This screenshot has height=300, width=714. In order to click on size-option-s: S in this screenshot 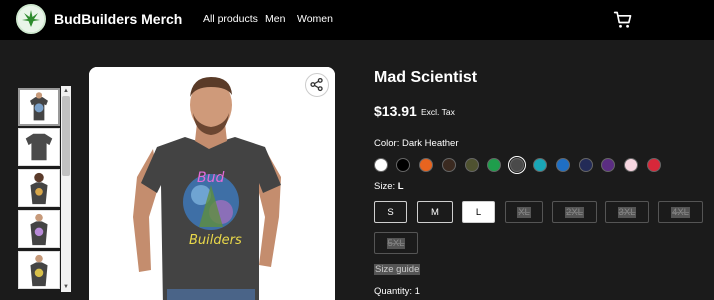, I will do `click(390, 212)`.